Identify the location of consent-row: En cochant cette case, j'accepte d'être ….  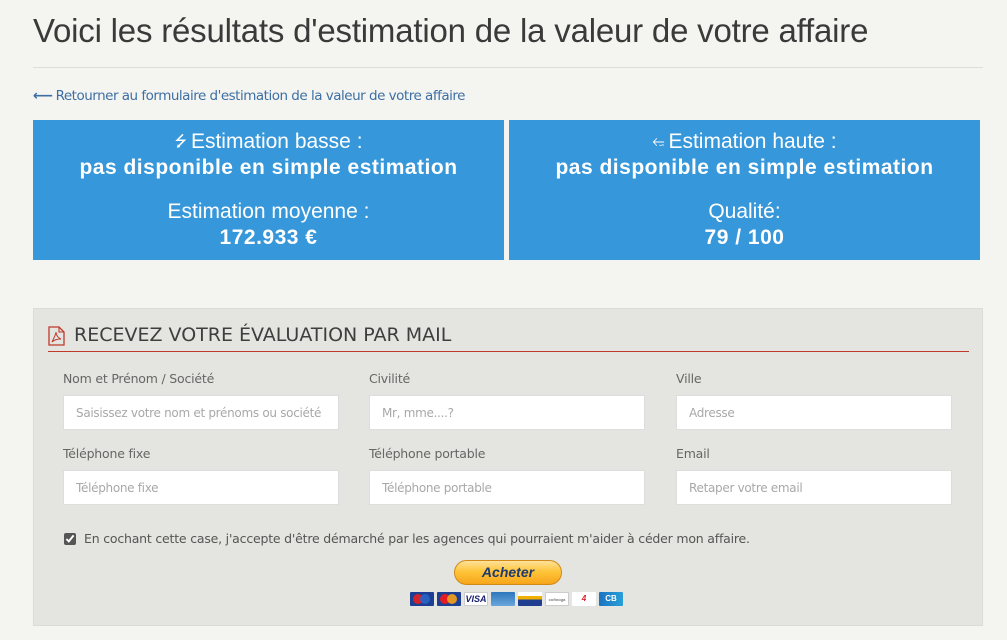
(407, 538).